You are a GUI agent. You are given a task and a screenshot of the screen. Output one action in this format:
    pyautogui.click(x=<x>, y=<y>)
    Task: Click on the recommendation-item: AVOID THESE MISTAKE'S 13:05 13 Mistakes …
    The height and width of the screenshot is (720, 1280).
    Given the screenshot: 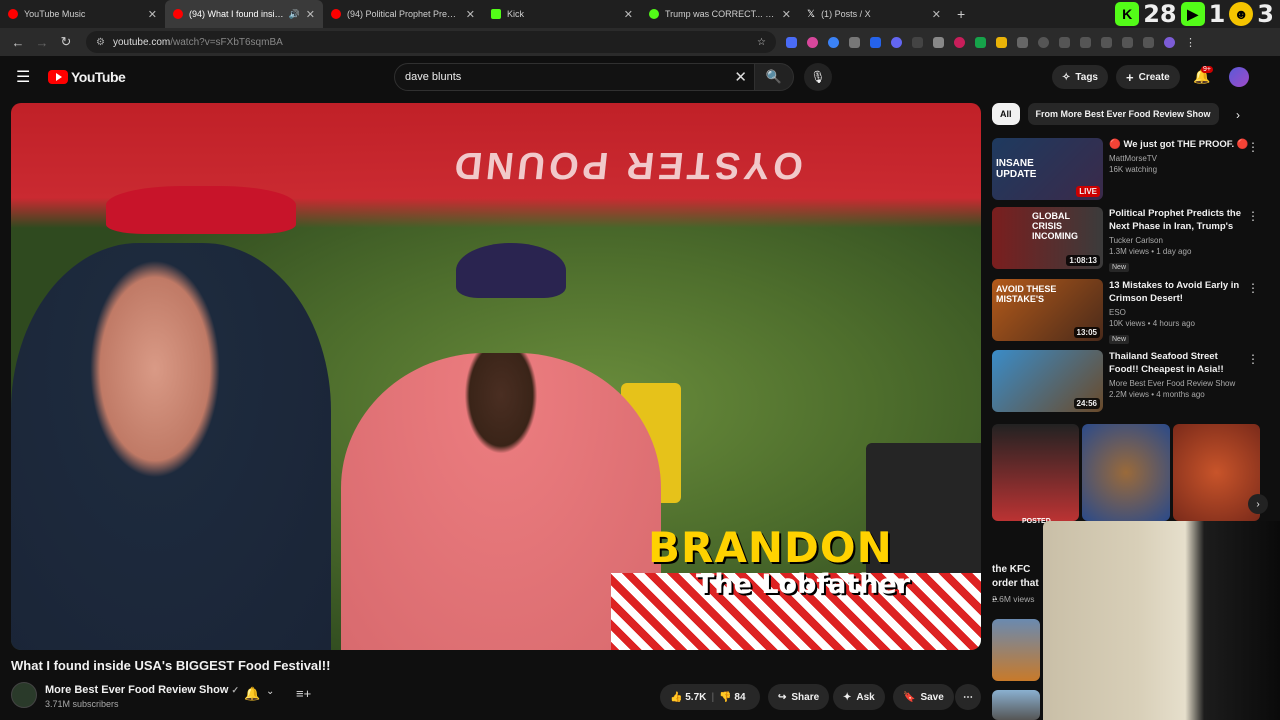 What is the action you would take?
    pyautogui.click(x=1129, y=311)
    